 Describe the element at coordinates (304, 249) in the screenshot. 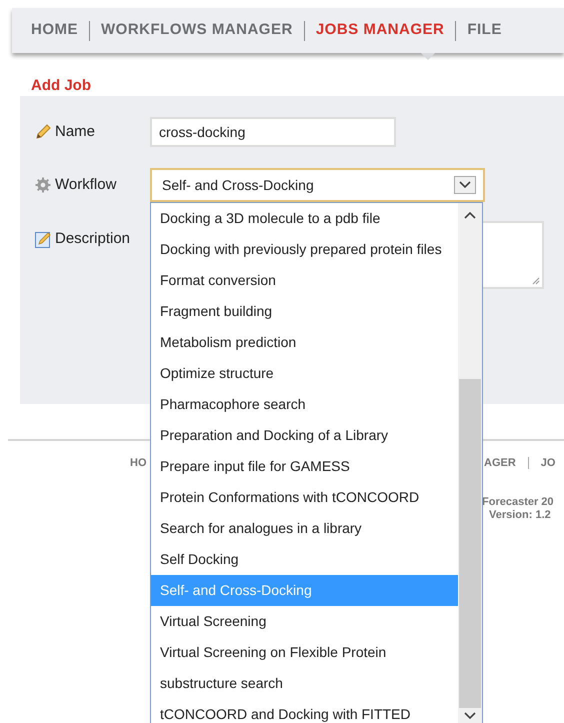

I see `dropdown-option: Docking with previously prepared protein files` at that location.